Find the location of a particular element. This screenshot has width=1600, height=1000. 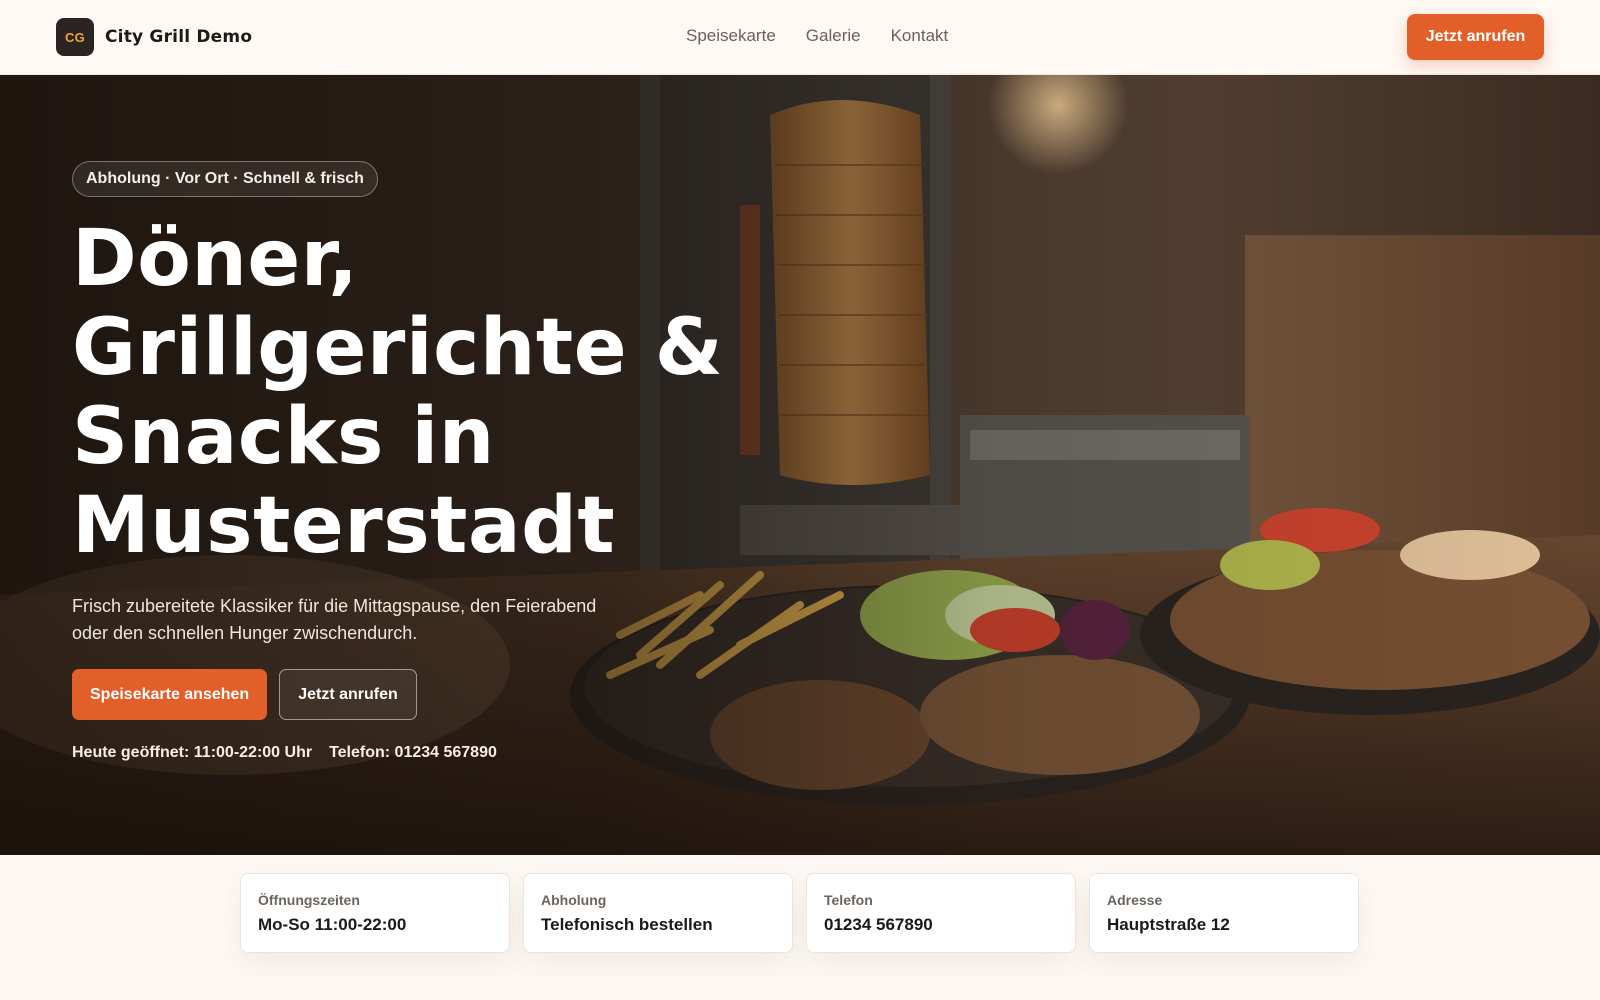

info-card-value: 01234 567890 is located at coordinates (941, 925).